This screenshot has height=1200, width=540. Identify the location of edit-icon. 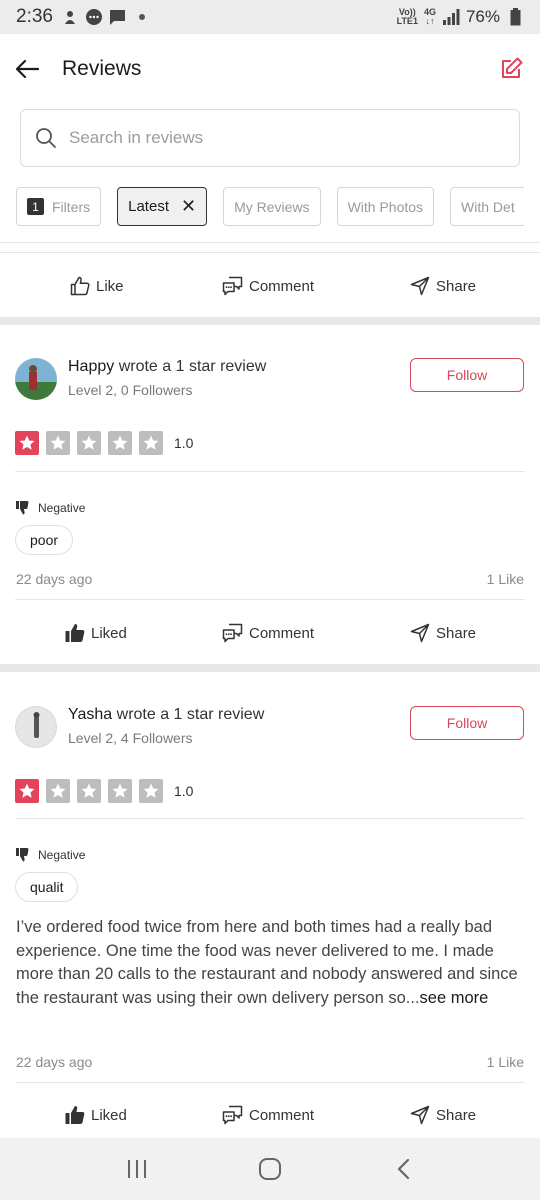
(512, 67).